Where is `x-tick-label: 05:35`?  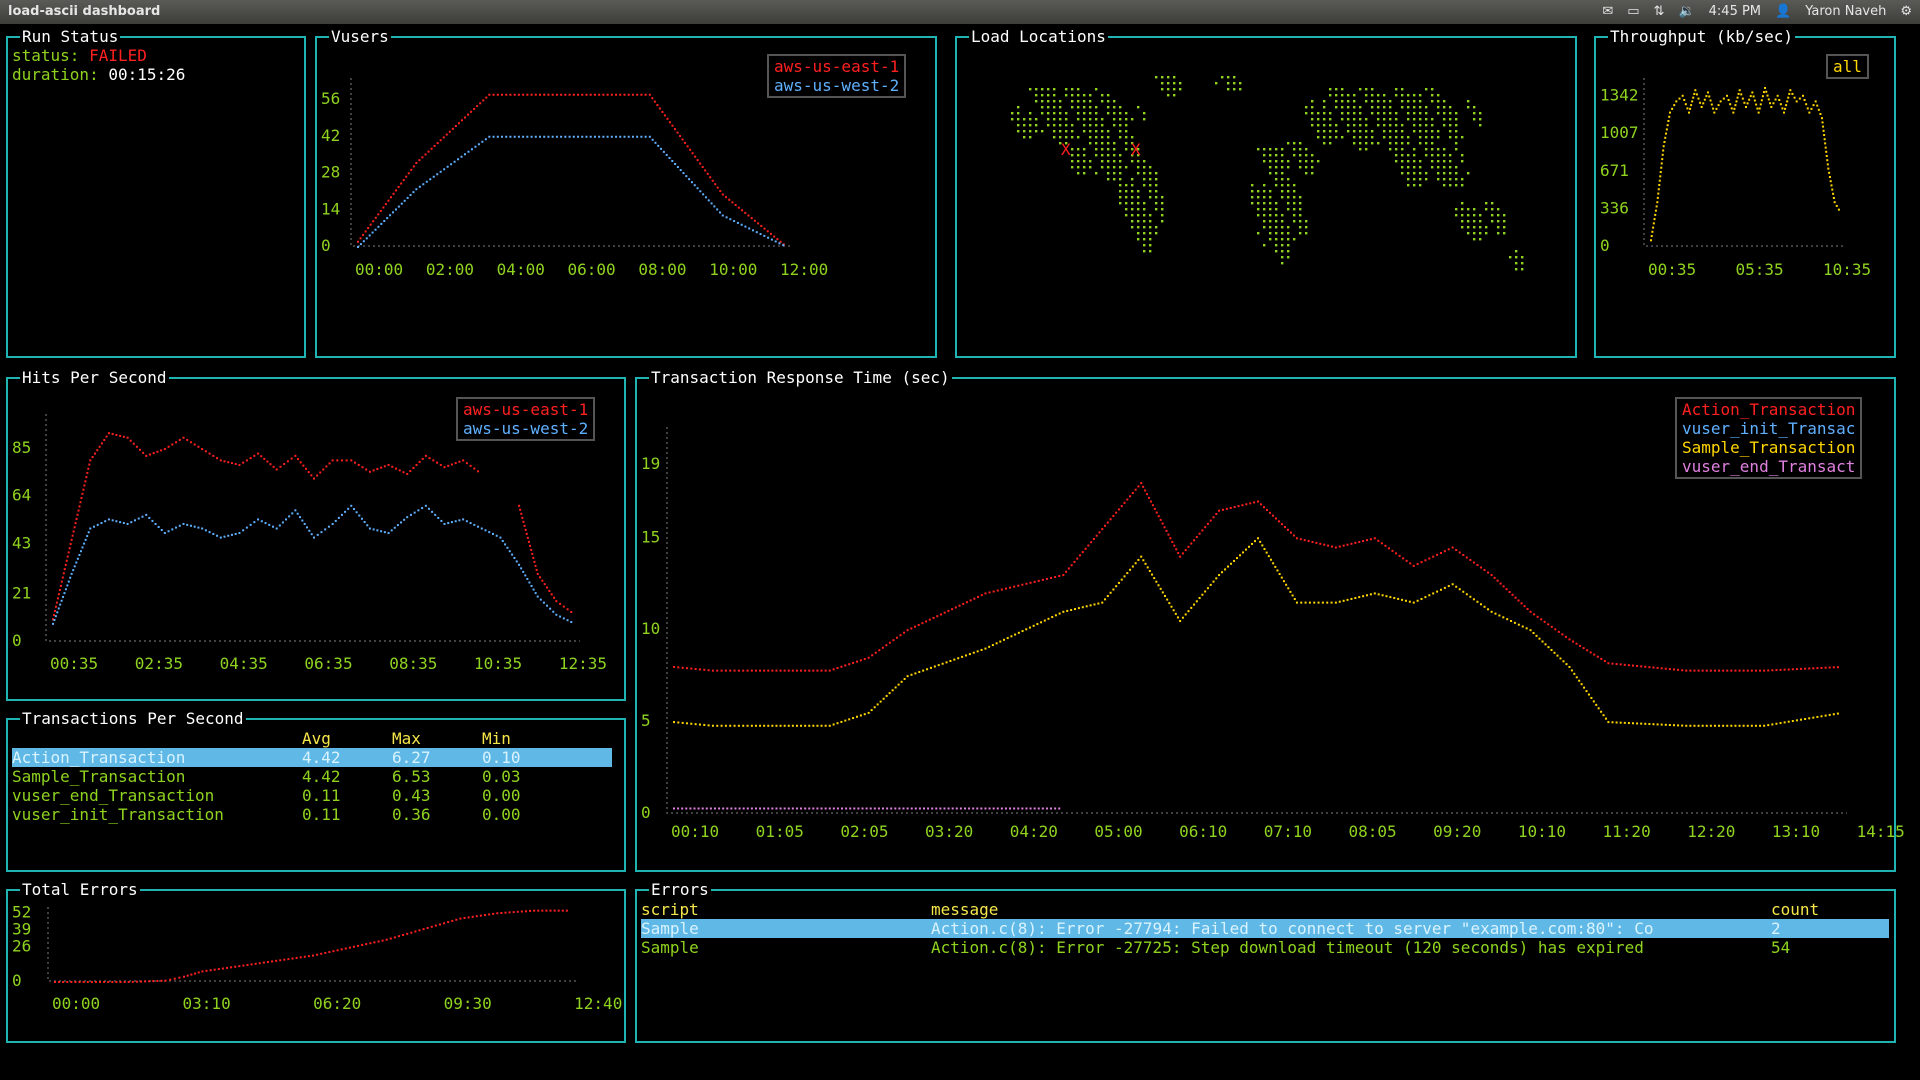 x-tick-label: 05:35 is located at coordinates (1759, 269).